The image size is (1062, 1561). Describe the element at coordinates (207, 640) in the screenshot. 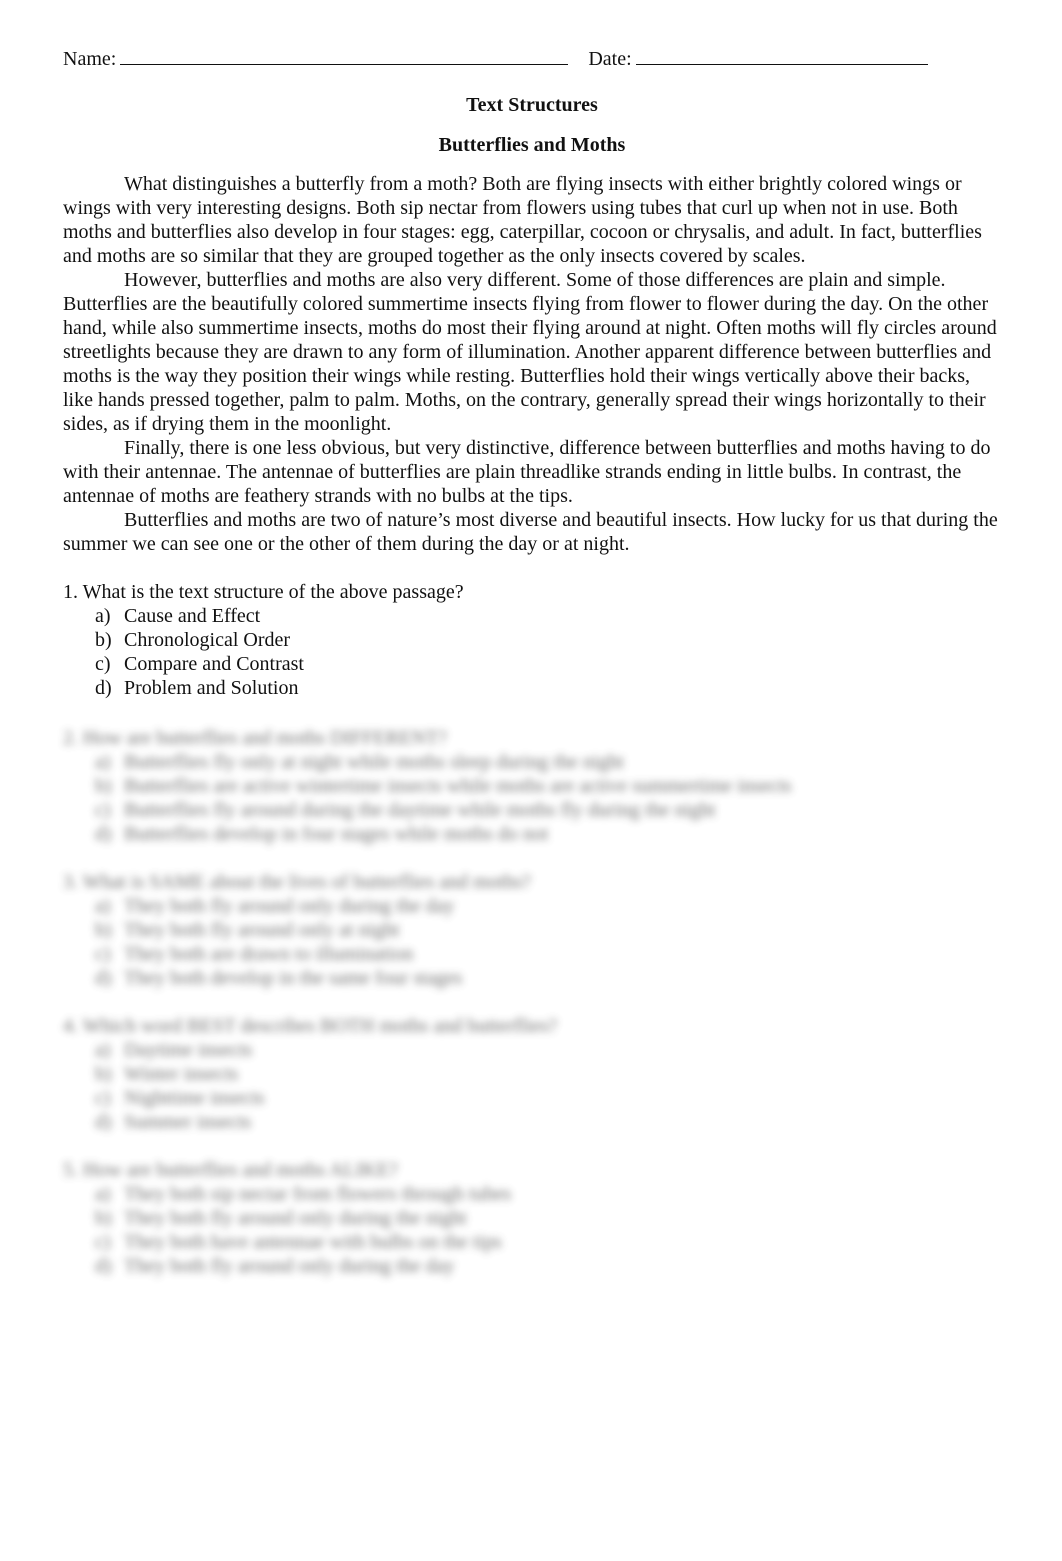

I see `option-text: Chronological Order` at that location.